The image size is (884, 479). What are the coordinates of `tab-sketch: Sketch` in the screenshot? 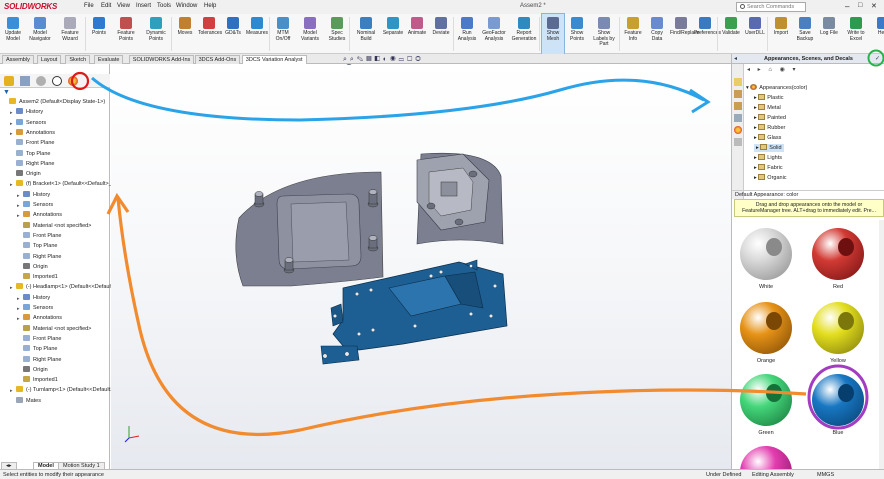 It's located at (78, 59).